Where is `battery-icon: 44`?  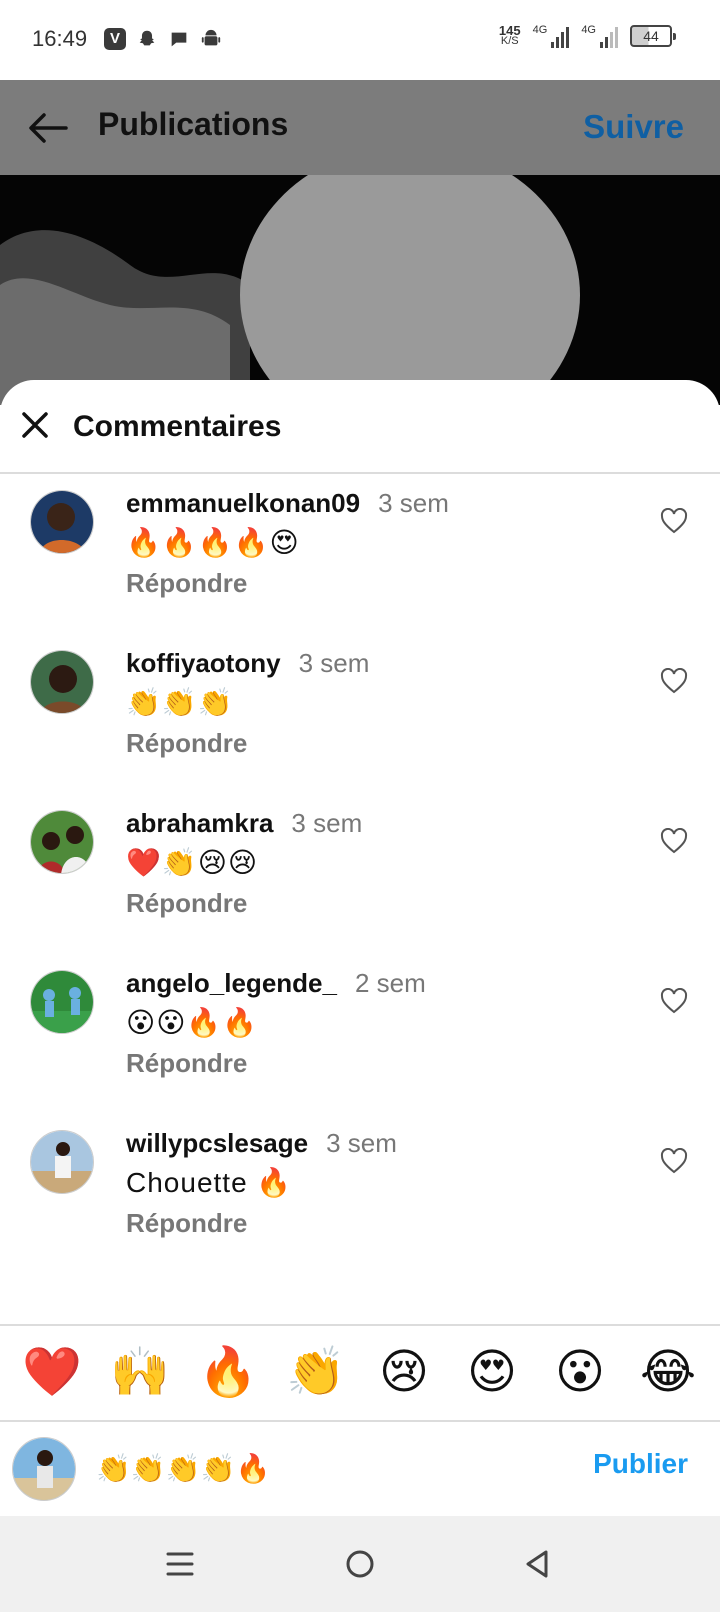
battery-icon: 44 is located at coordinates (653, 36).